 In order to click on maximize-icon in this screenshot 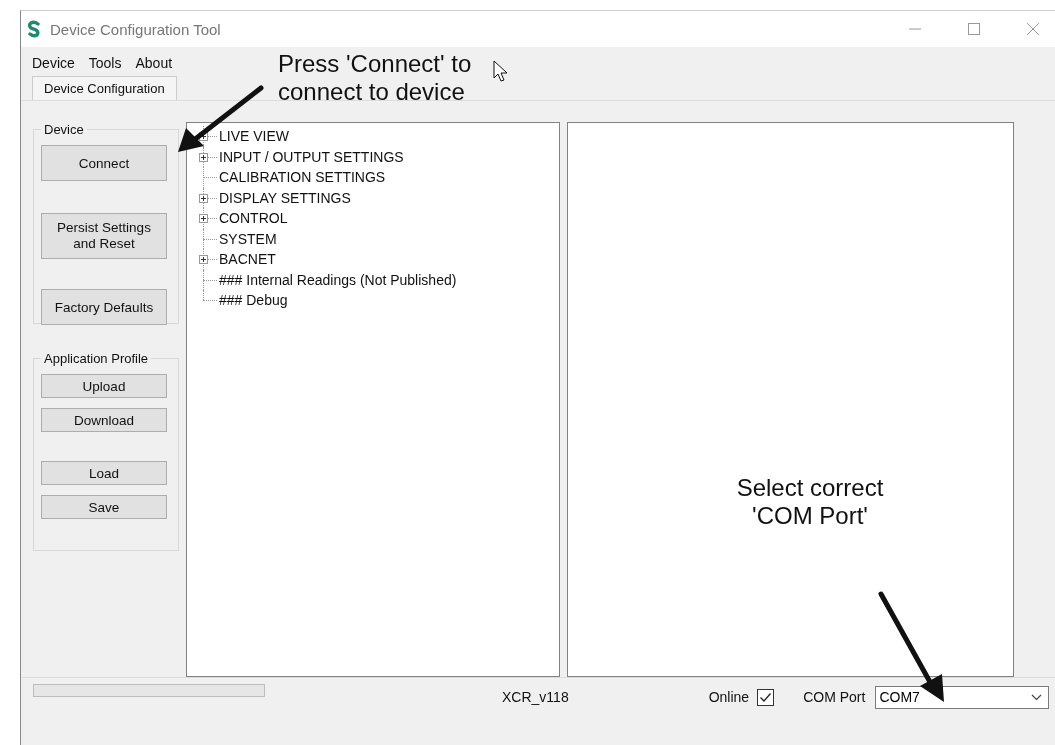, I will do `click(974, 29)`.